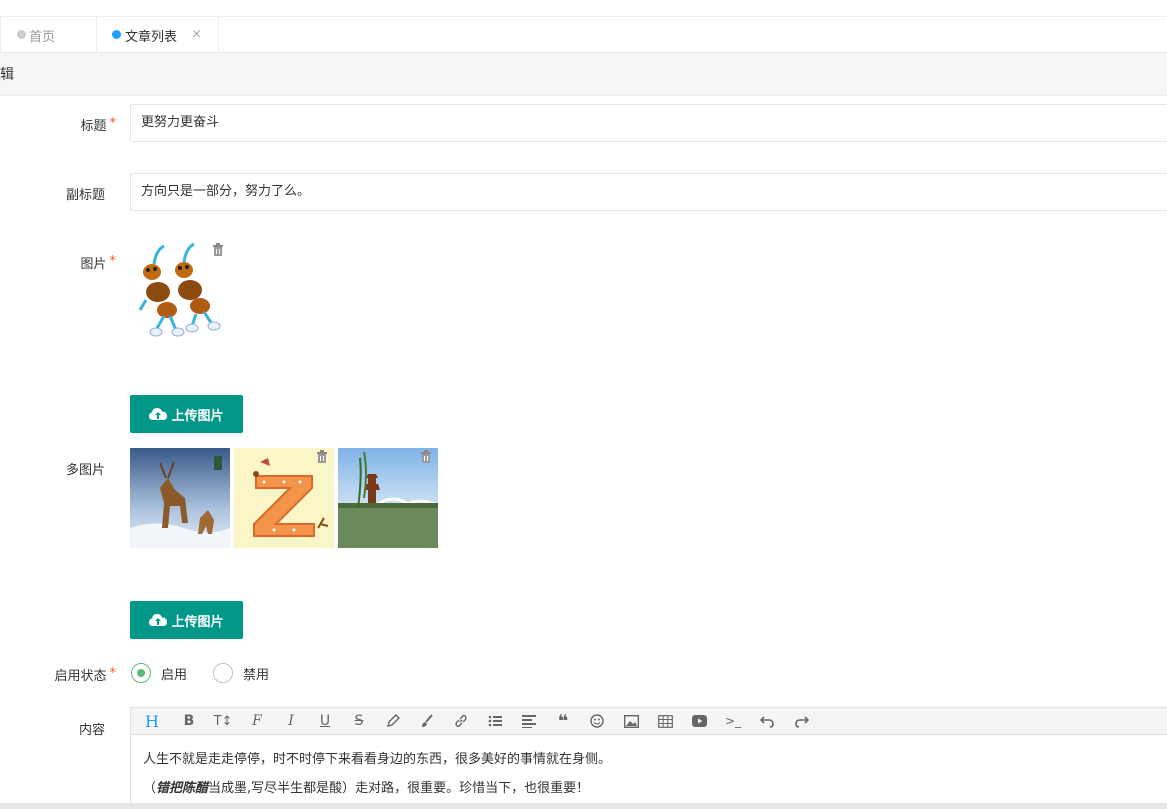  What do you see at coordinates (241, 673) in the screenshot?
I see `radio-disabled: 禁用` at bounding box center [241, 673].